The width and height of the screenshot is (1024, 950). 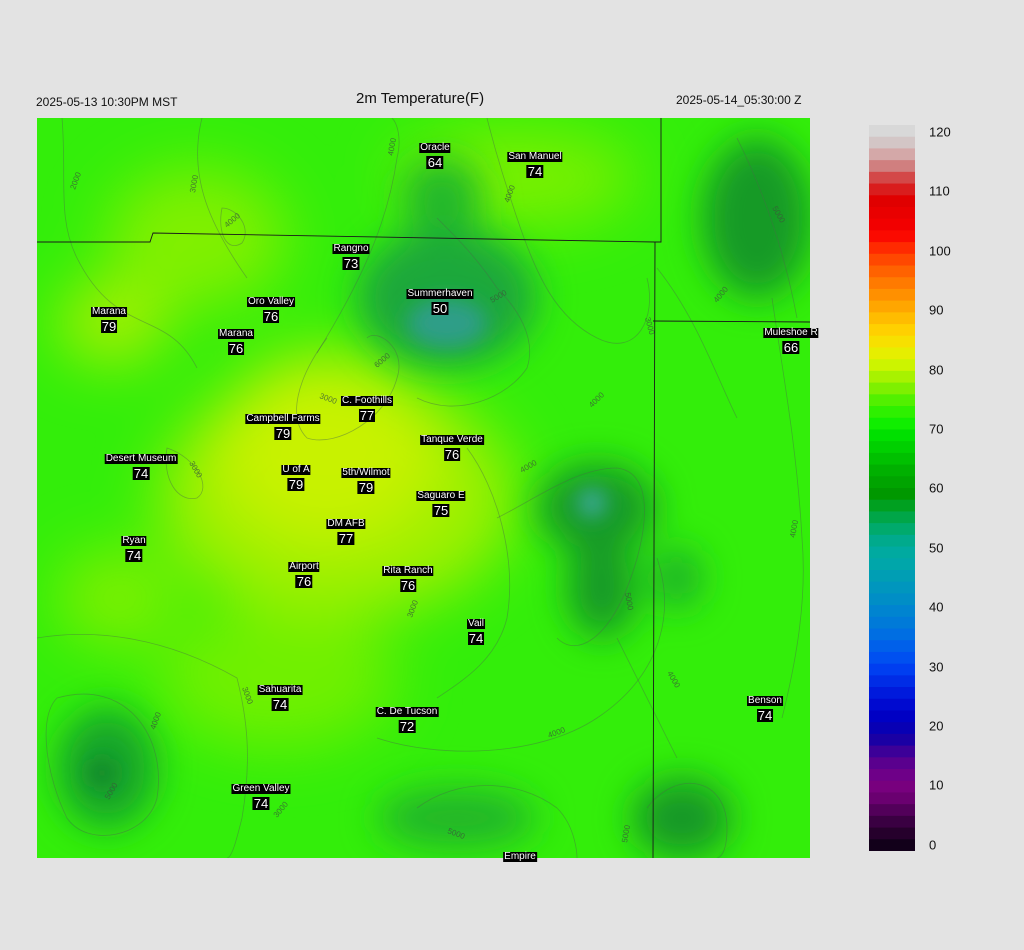 What do you see at coordinates (440, 299) in the screenshot?
I see `station-marker: Summerhaven 50` at bounding box center [440, 299].